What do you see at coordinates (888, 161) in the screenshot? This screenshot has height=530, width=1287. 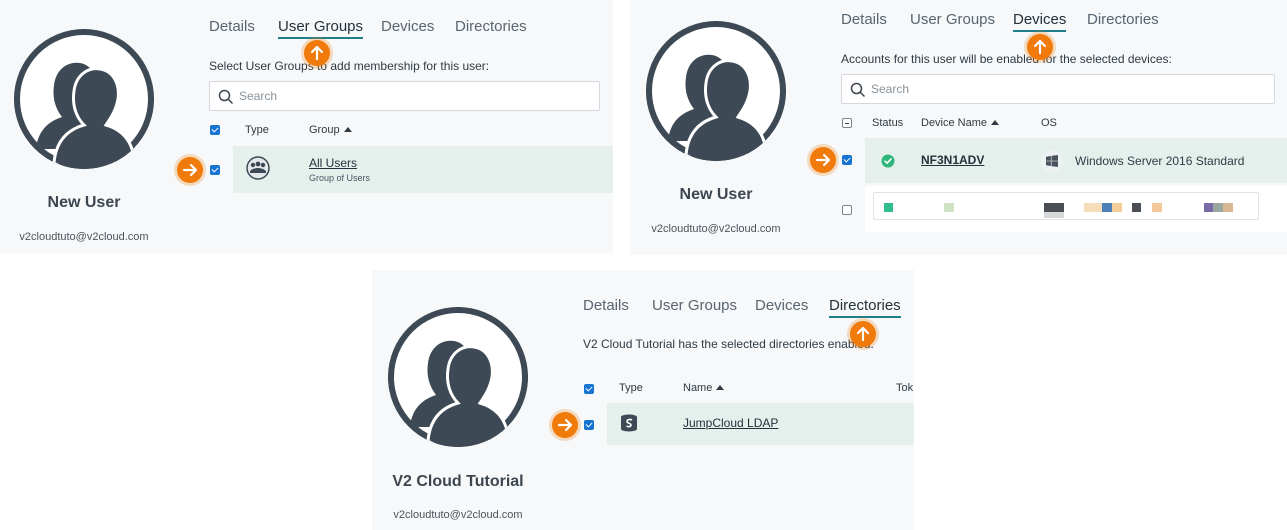 I see `check-circle-icon` at bounding box center [888, 161].